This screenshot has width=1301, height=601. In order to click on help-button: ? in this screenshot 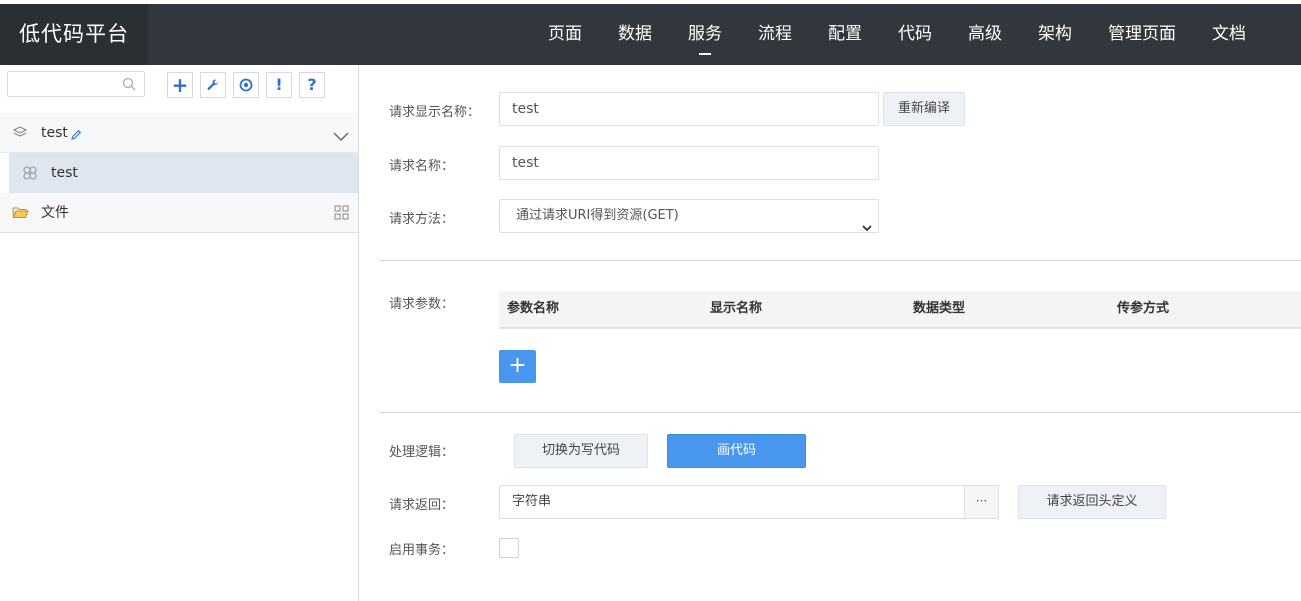, I will do `click(312, 85)`.